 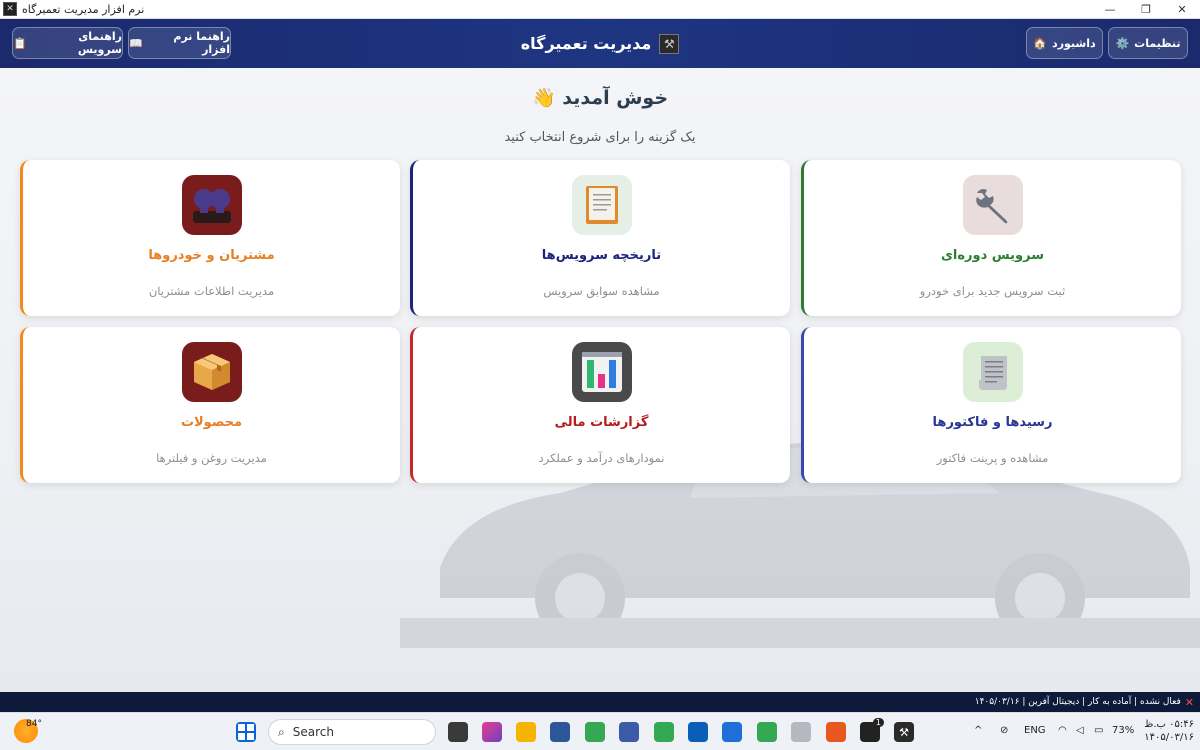 I want to click on card-products: محصولات مدیریت روغن و فیلترها, so click(x=210, y=405).